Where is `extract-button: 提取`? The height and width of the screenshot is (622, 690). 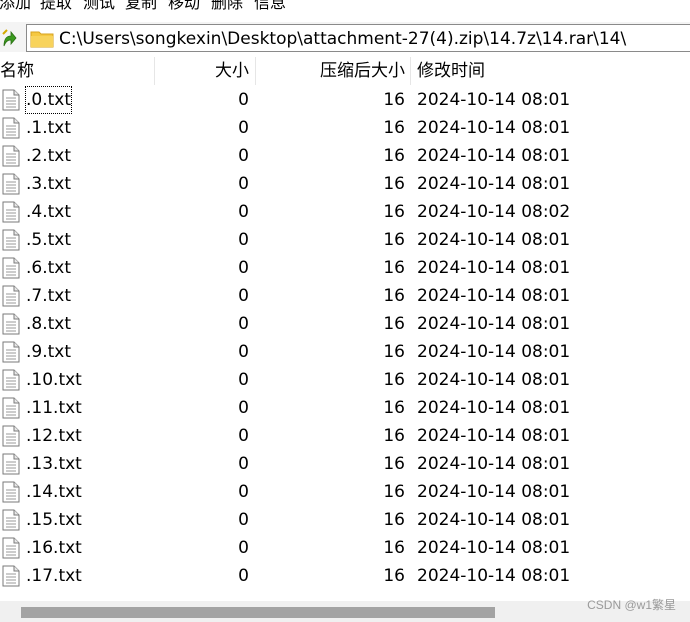 extract-button: 提取 is located at coordinates (56, 6).